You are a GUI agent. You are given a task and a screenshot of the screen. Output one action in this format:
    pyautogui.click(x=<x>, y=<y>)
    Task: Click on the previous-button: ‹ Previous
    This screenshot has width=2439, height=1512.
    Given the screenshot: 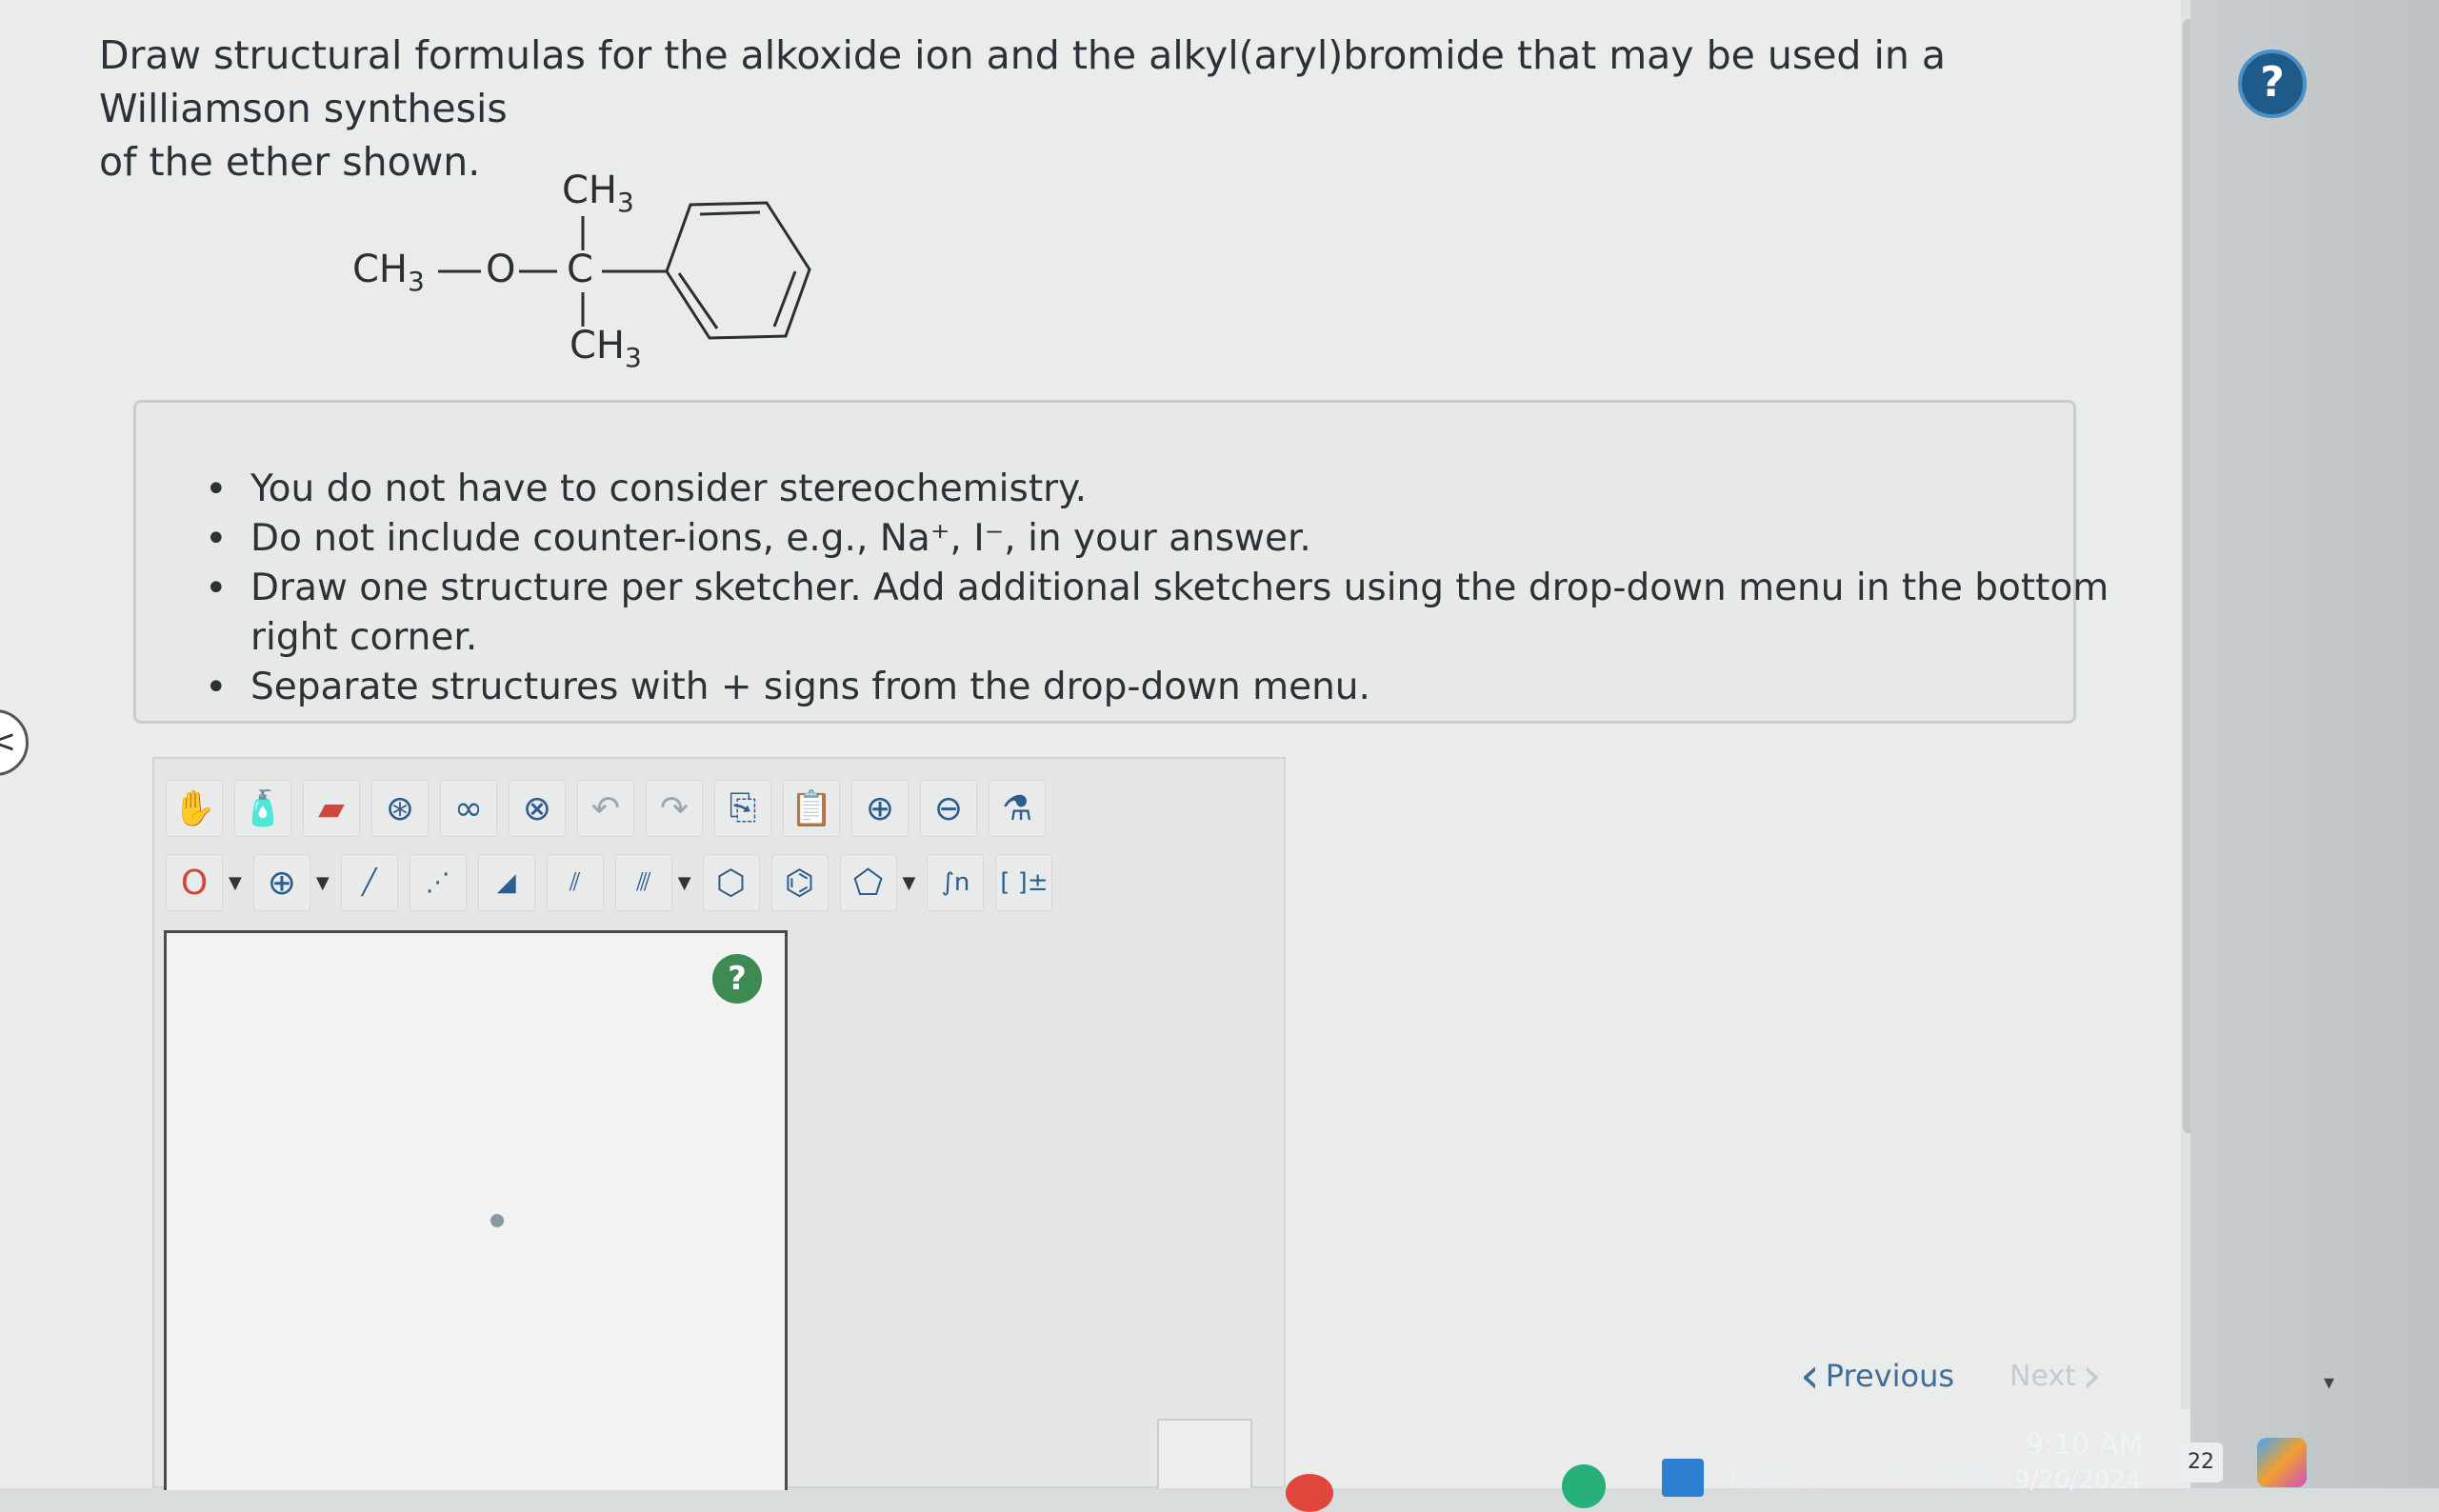 What is the action you would take?
    pyautogui.click(x=1877, y=1375)
    